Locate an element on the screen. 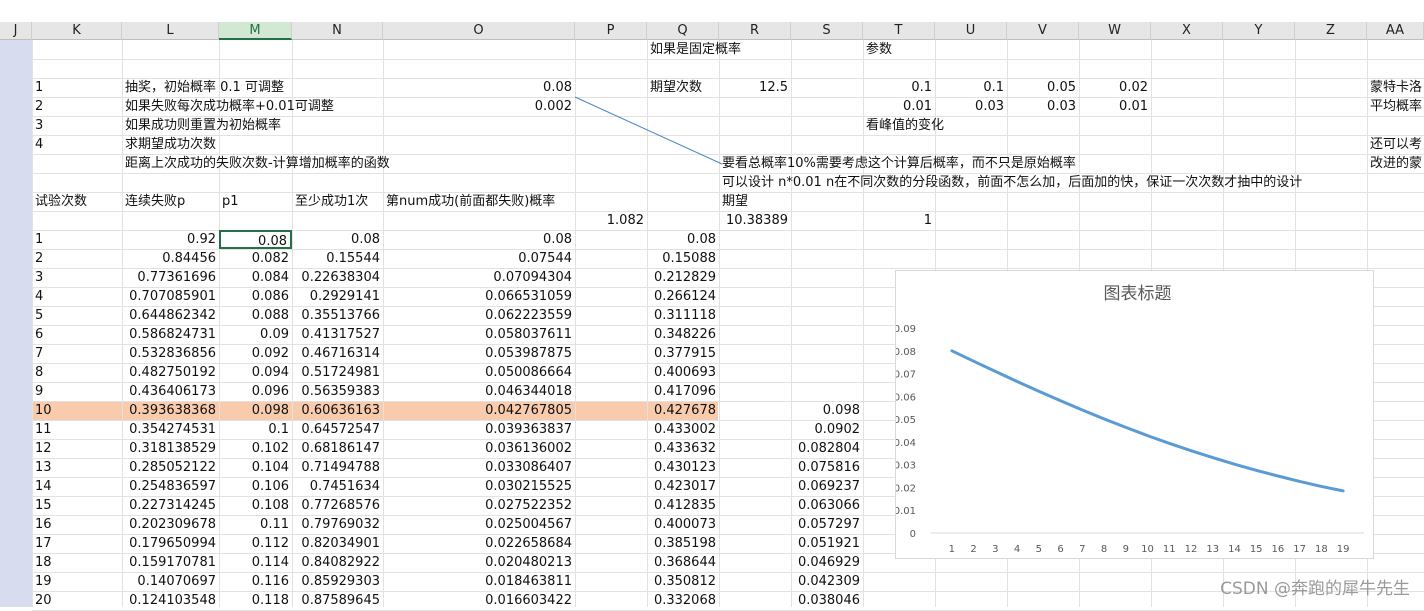 This screenshot has width=1424, height=611. y-tick-label: 0.04 is located at coordinates (906, 443).